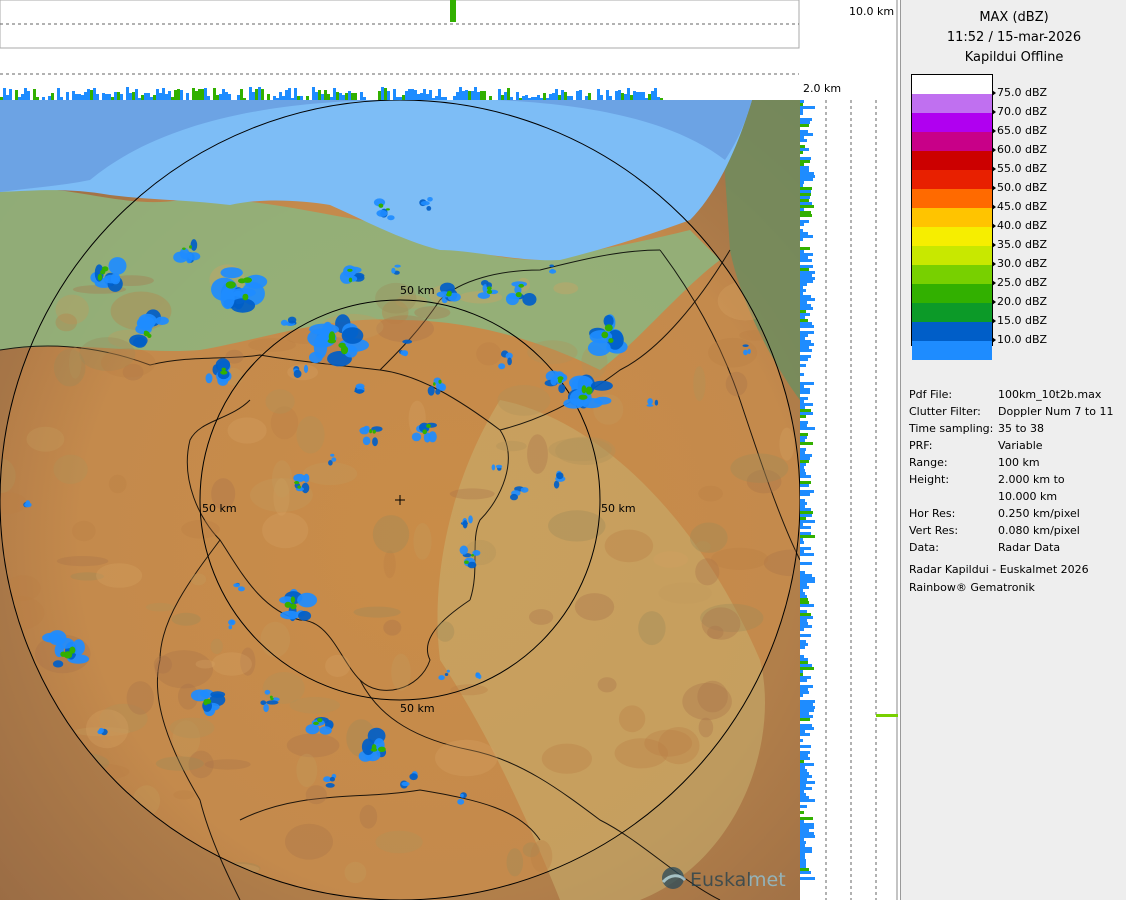 Image resolution: width=1126 pixels, height=900 pixels. What do you see at coordinates (1028, 496) in the screenshot?
I see `metadata-value: 10.000 km` at bounding box center [1028, 496].